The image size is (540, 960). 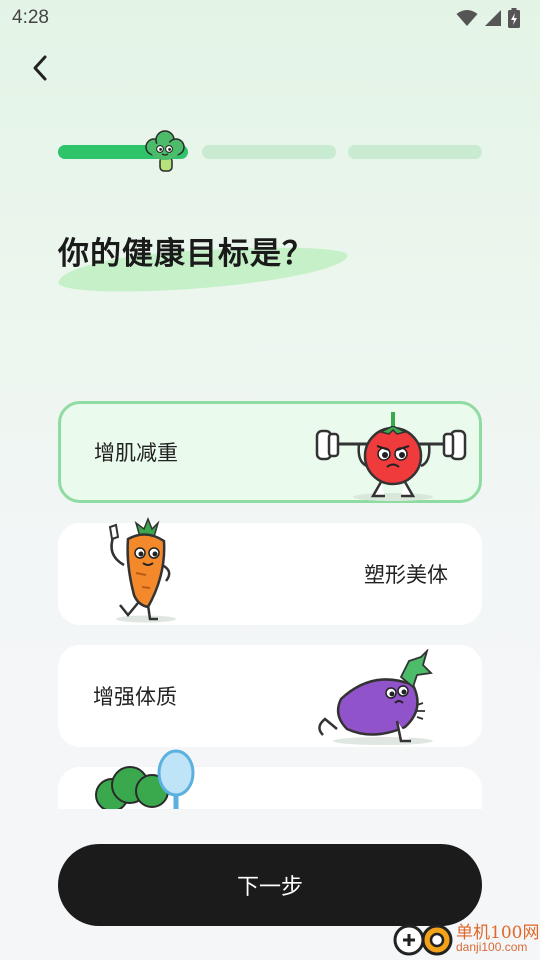 I want to click on watermark-url: danji100.com, so click(x=492, y=947).